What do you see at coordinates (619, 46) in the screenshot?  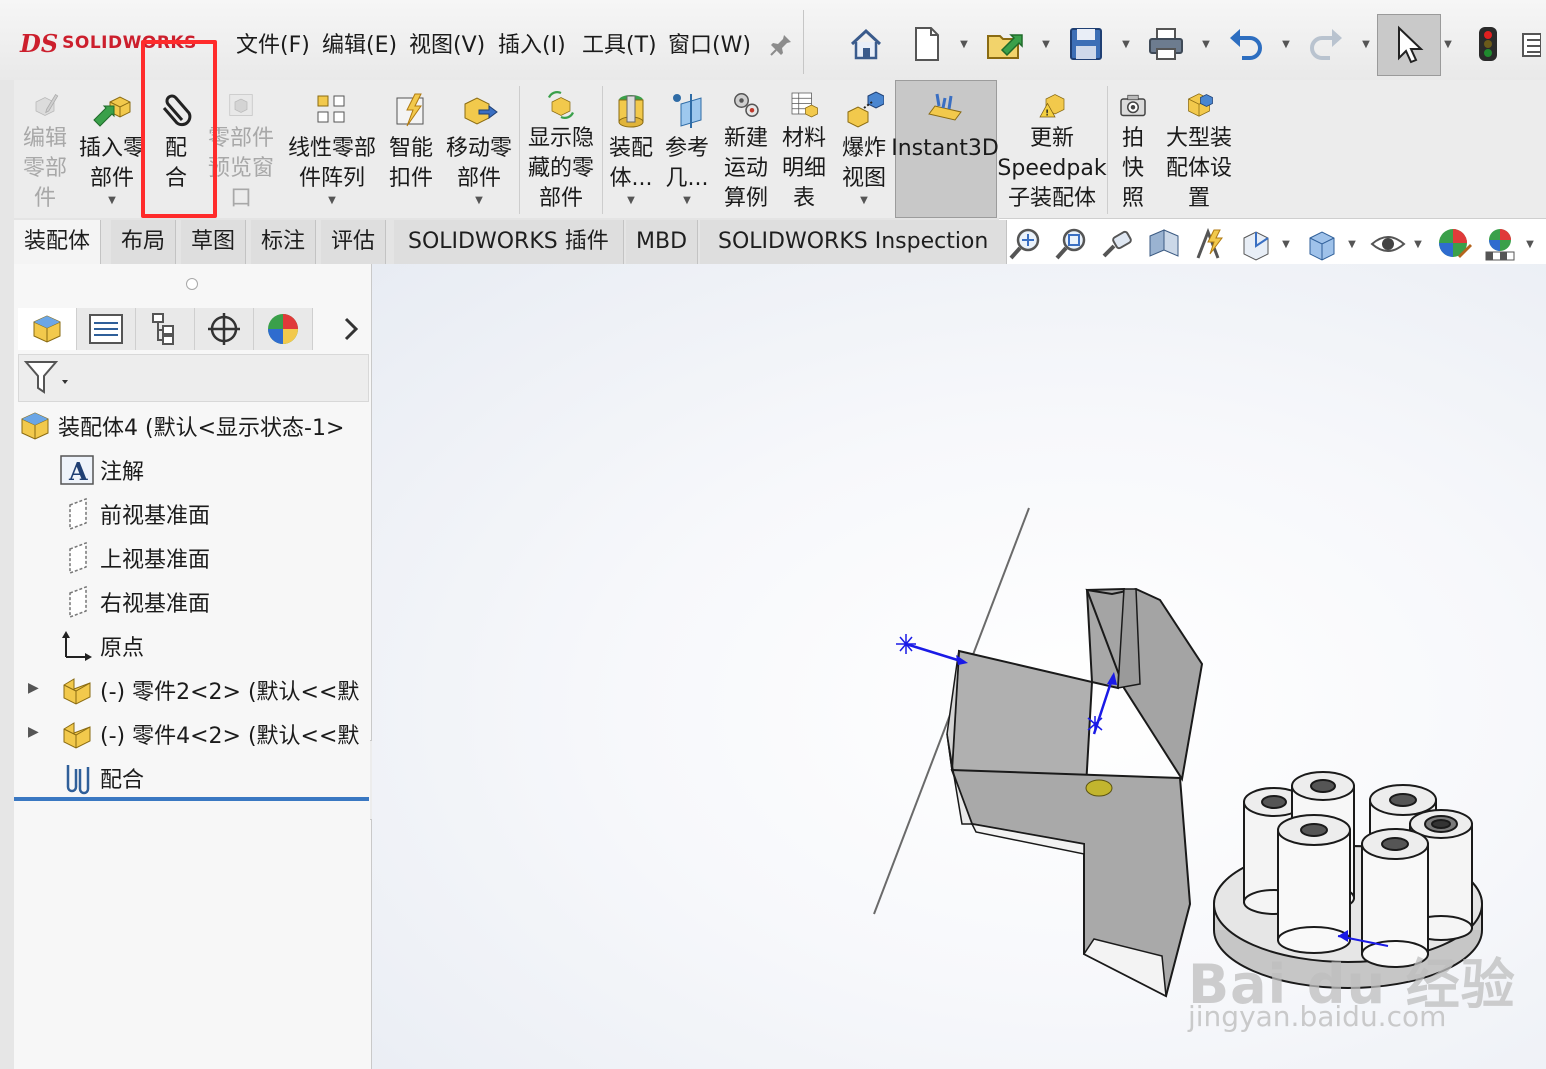 I see `menu-tools: 工具(T)` at bounding box center [619, 46].